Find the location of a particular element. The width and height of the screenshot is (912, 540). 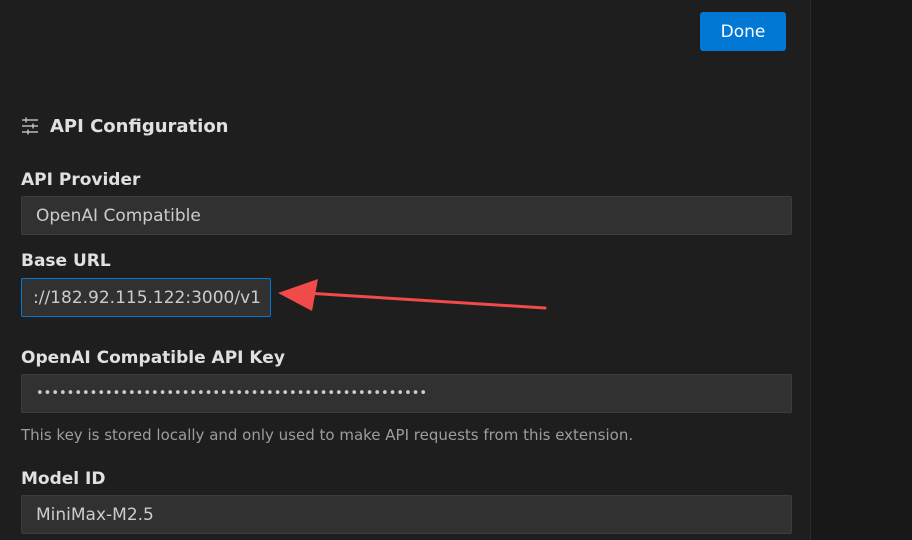

sliders-icon is located at coordinates (30, 126).